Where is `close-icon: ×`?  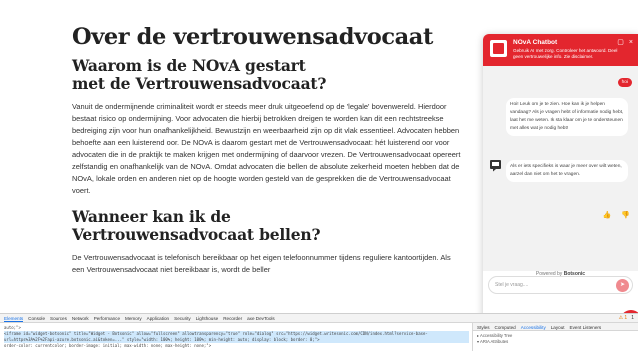 close-icon: × is located at coordinates (631, 43).